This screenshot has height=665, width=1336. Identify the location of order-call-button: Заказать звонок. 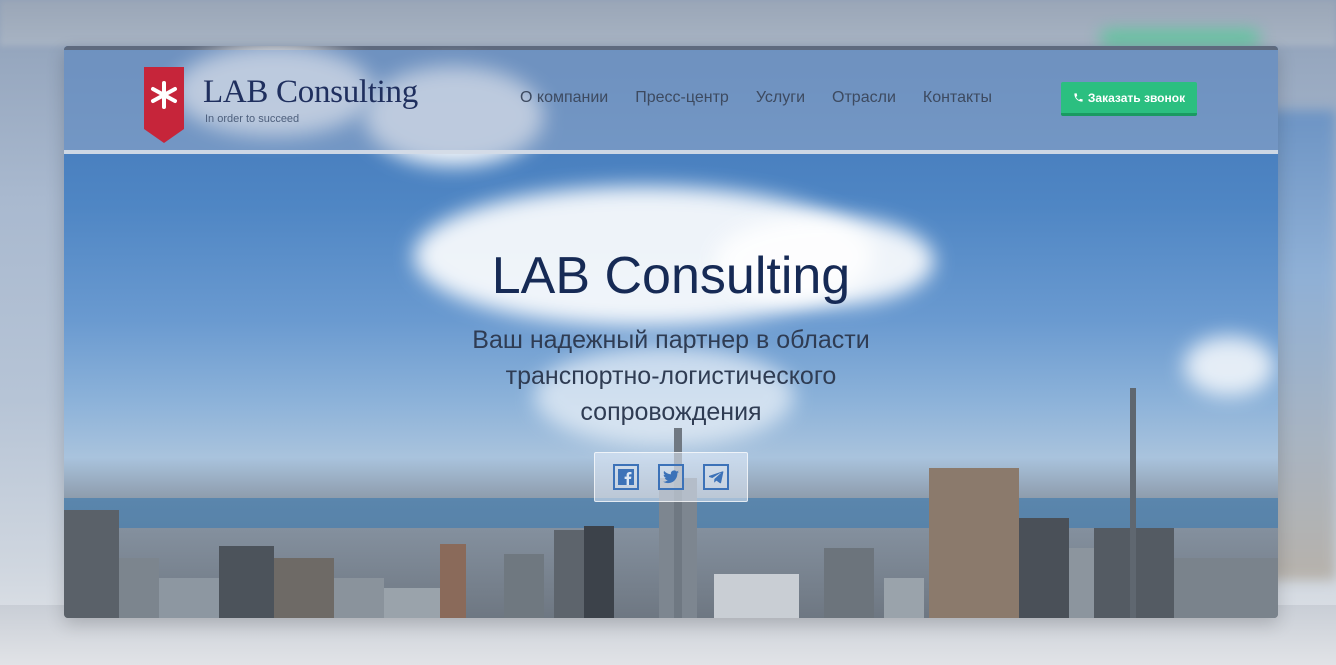
(1129, 99).